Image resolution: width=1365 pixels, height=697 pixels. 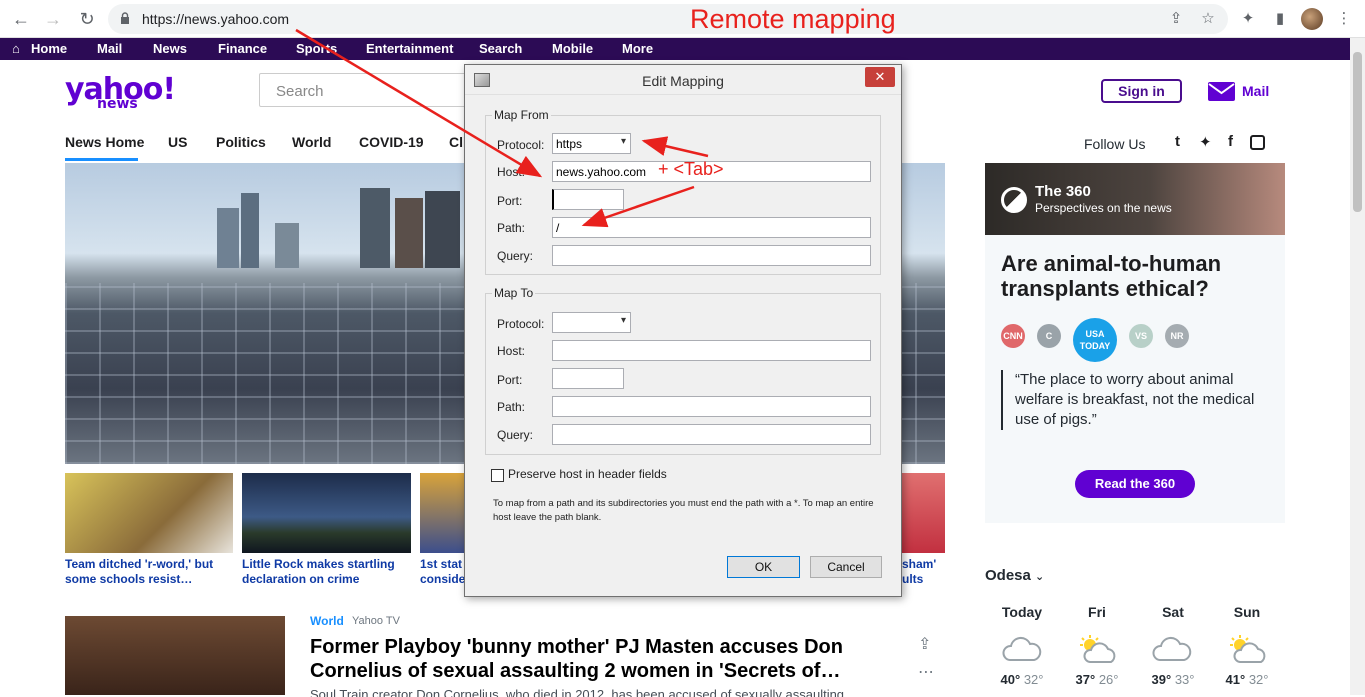 What do you see at coordinates (711, 406) in the screenshot?
I see `to-path-field` at bounding box center [711, 406].